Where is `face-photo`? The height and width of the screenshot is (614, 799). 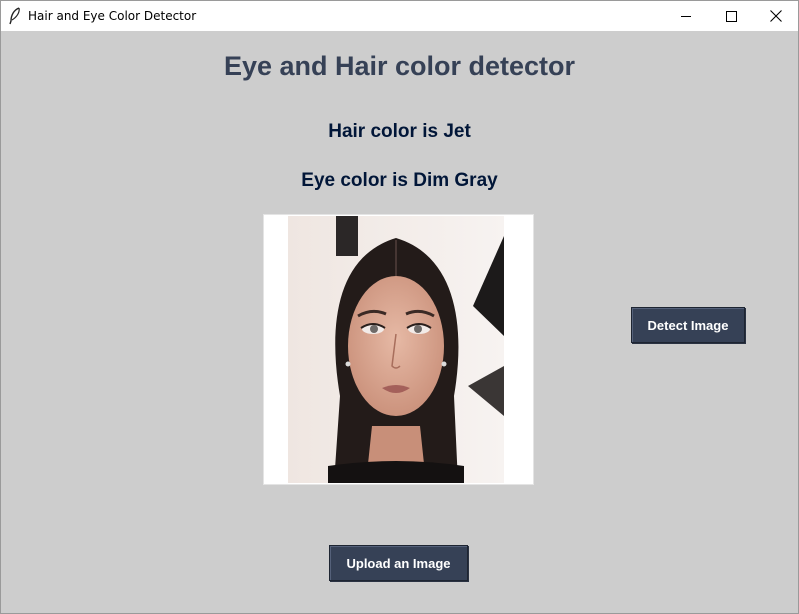
face-photo is located at coordinates (396, 349).